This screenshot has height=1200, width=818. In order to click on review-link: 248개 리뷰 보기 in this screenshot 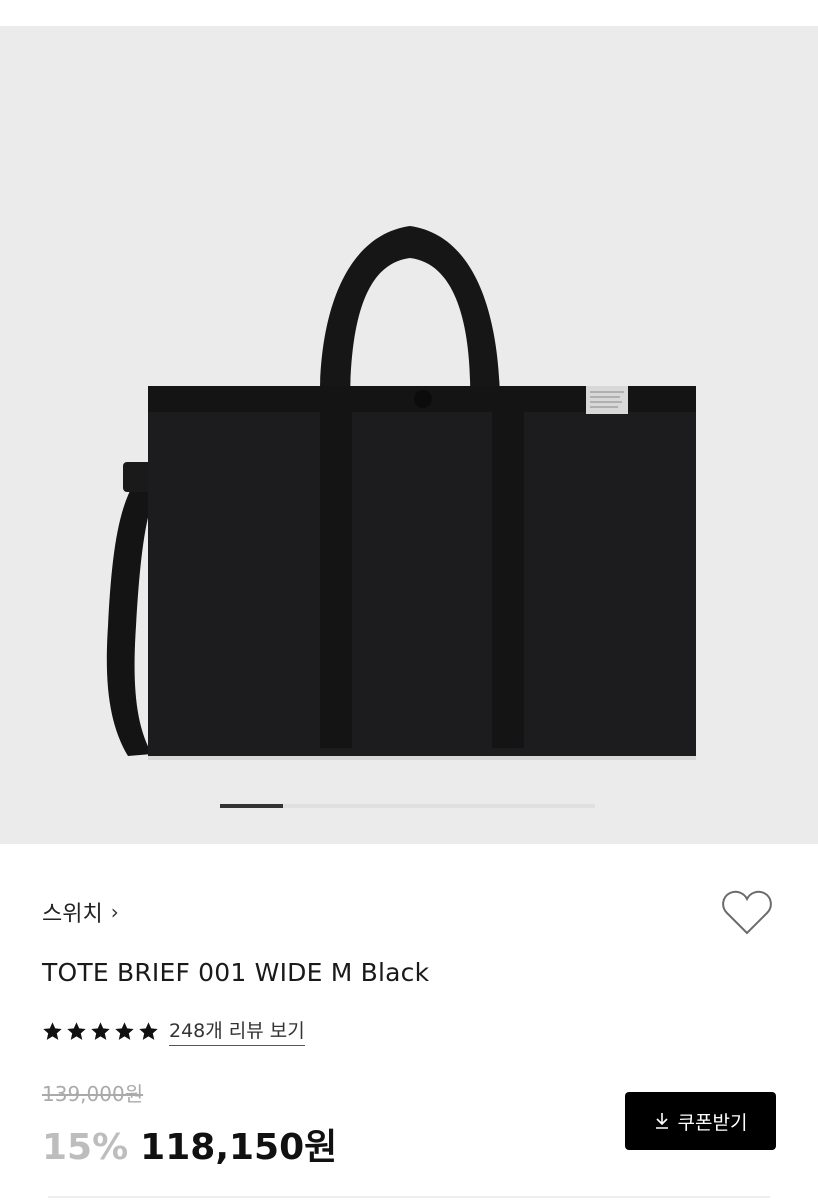, I will do `click(237, 1031)`.